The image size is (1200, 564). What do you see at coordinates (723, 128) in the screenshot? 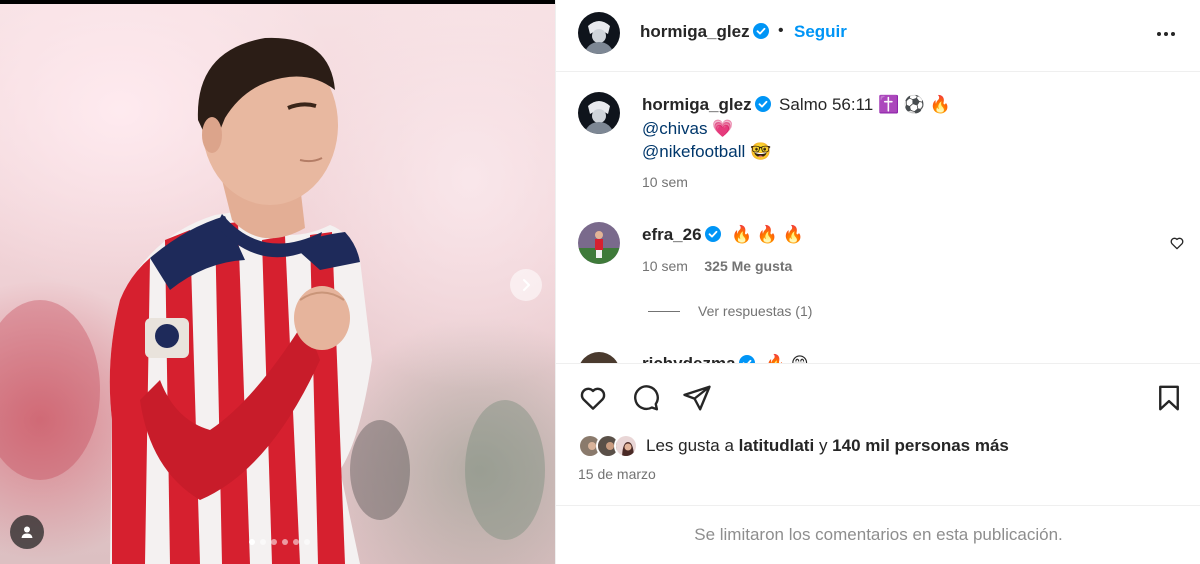
I see `mention-chivas-emoji: 💗` at bounding box center [723, 128].